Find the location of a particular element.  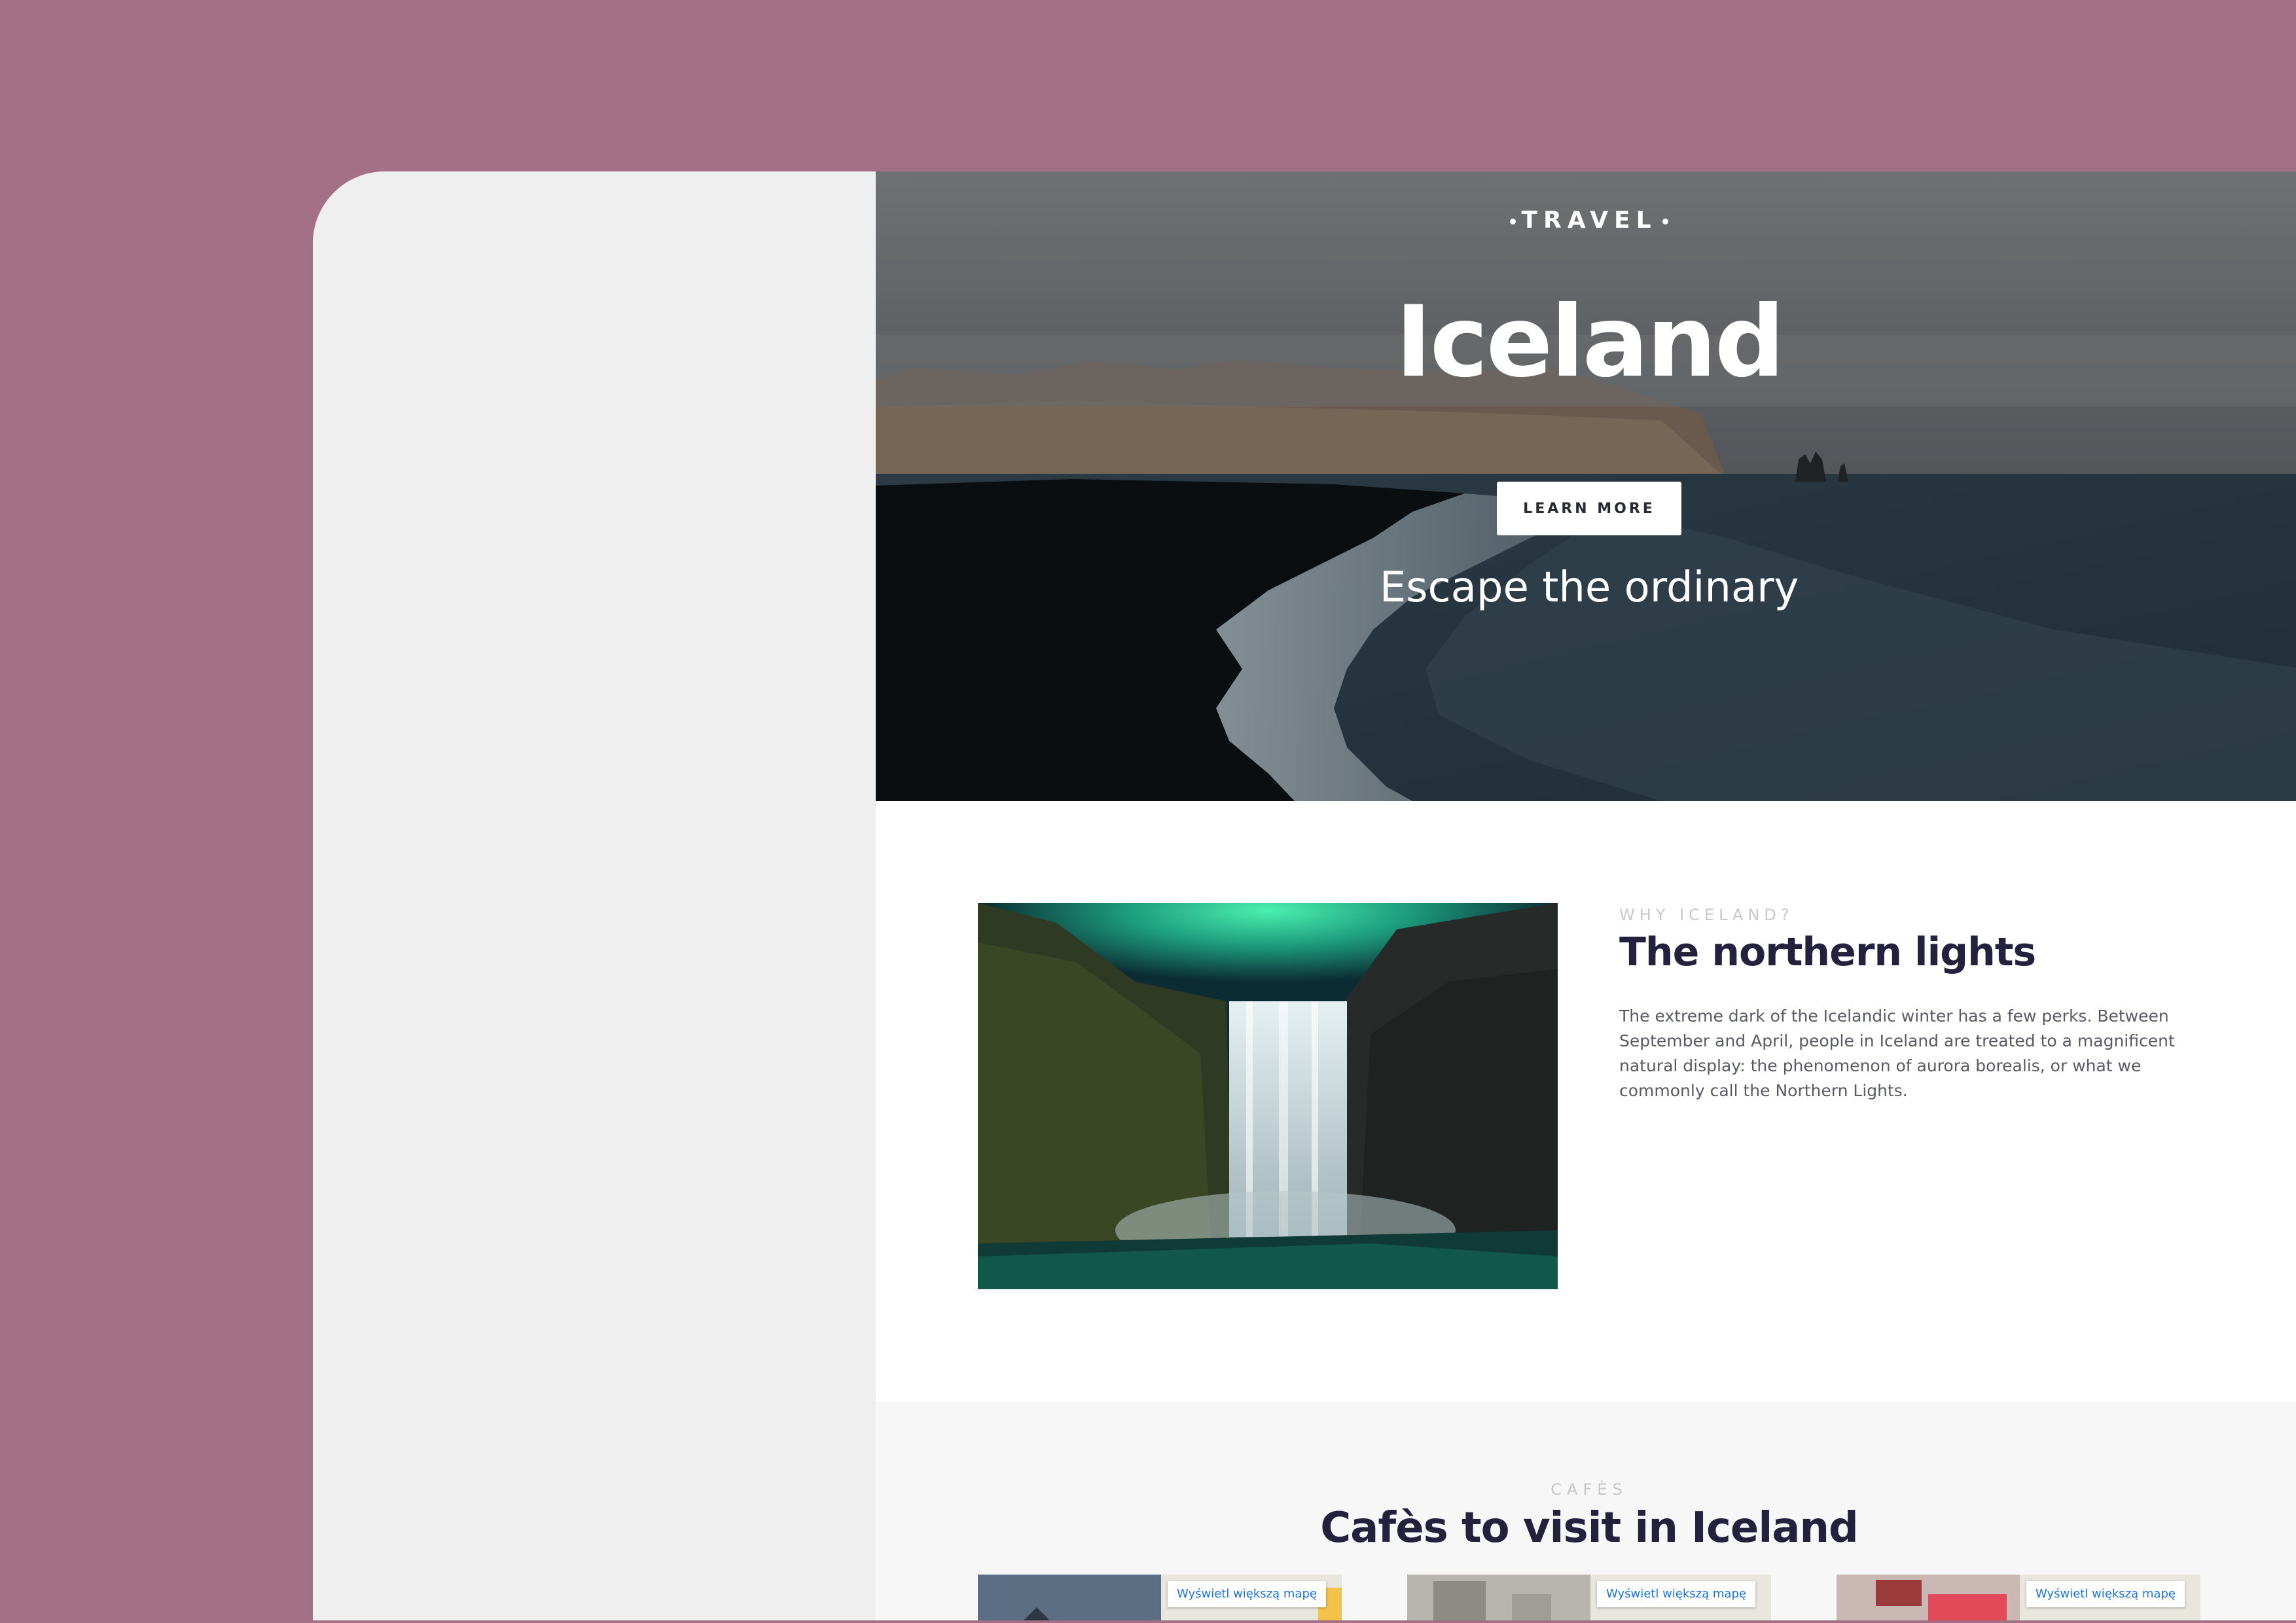

feature-kicker: WHY ICELAND? is located at coordinates (1707, 915).